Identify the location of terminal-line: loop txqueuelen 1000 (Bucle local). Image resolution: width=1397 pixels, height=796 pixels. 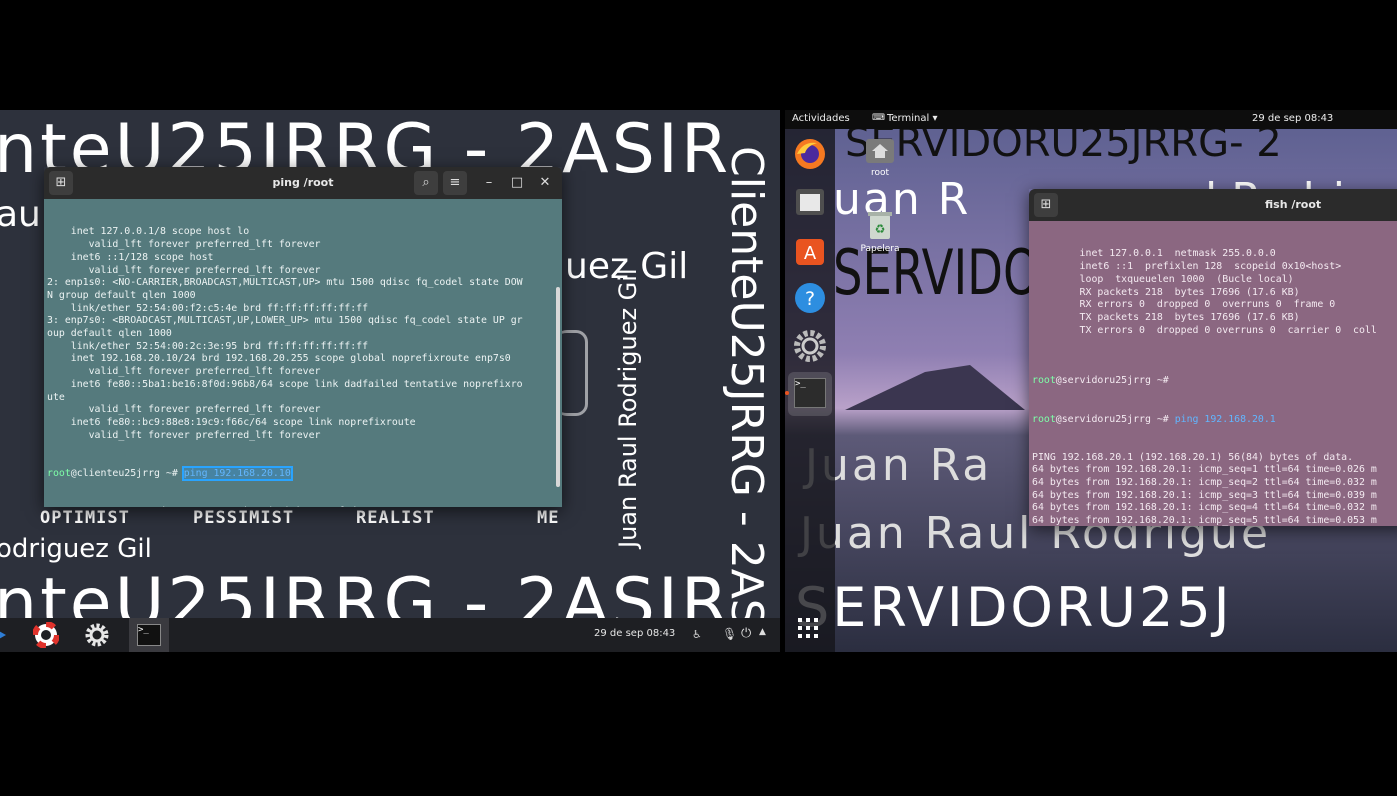
(1163, 279).